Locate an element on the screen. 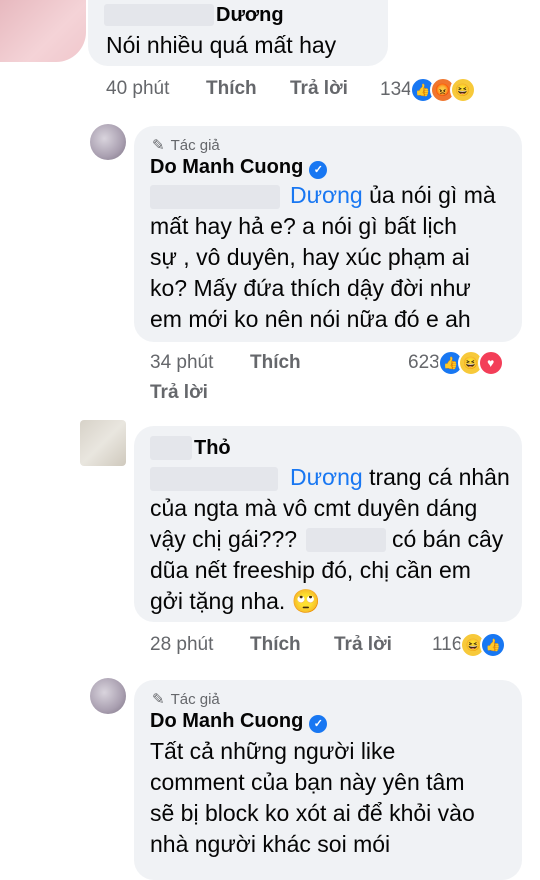  comment-text: Nói nhiều quá mất hay is located at coordinates (221, 45).